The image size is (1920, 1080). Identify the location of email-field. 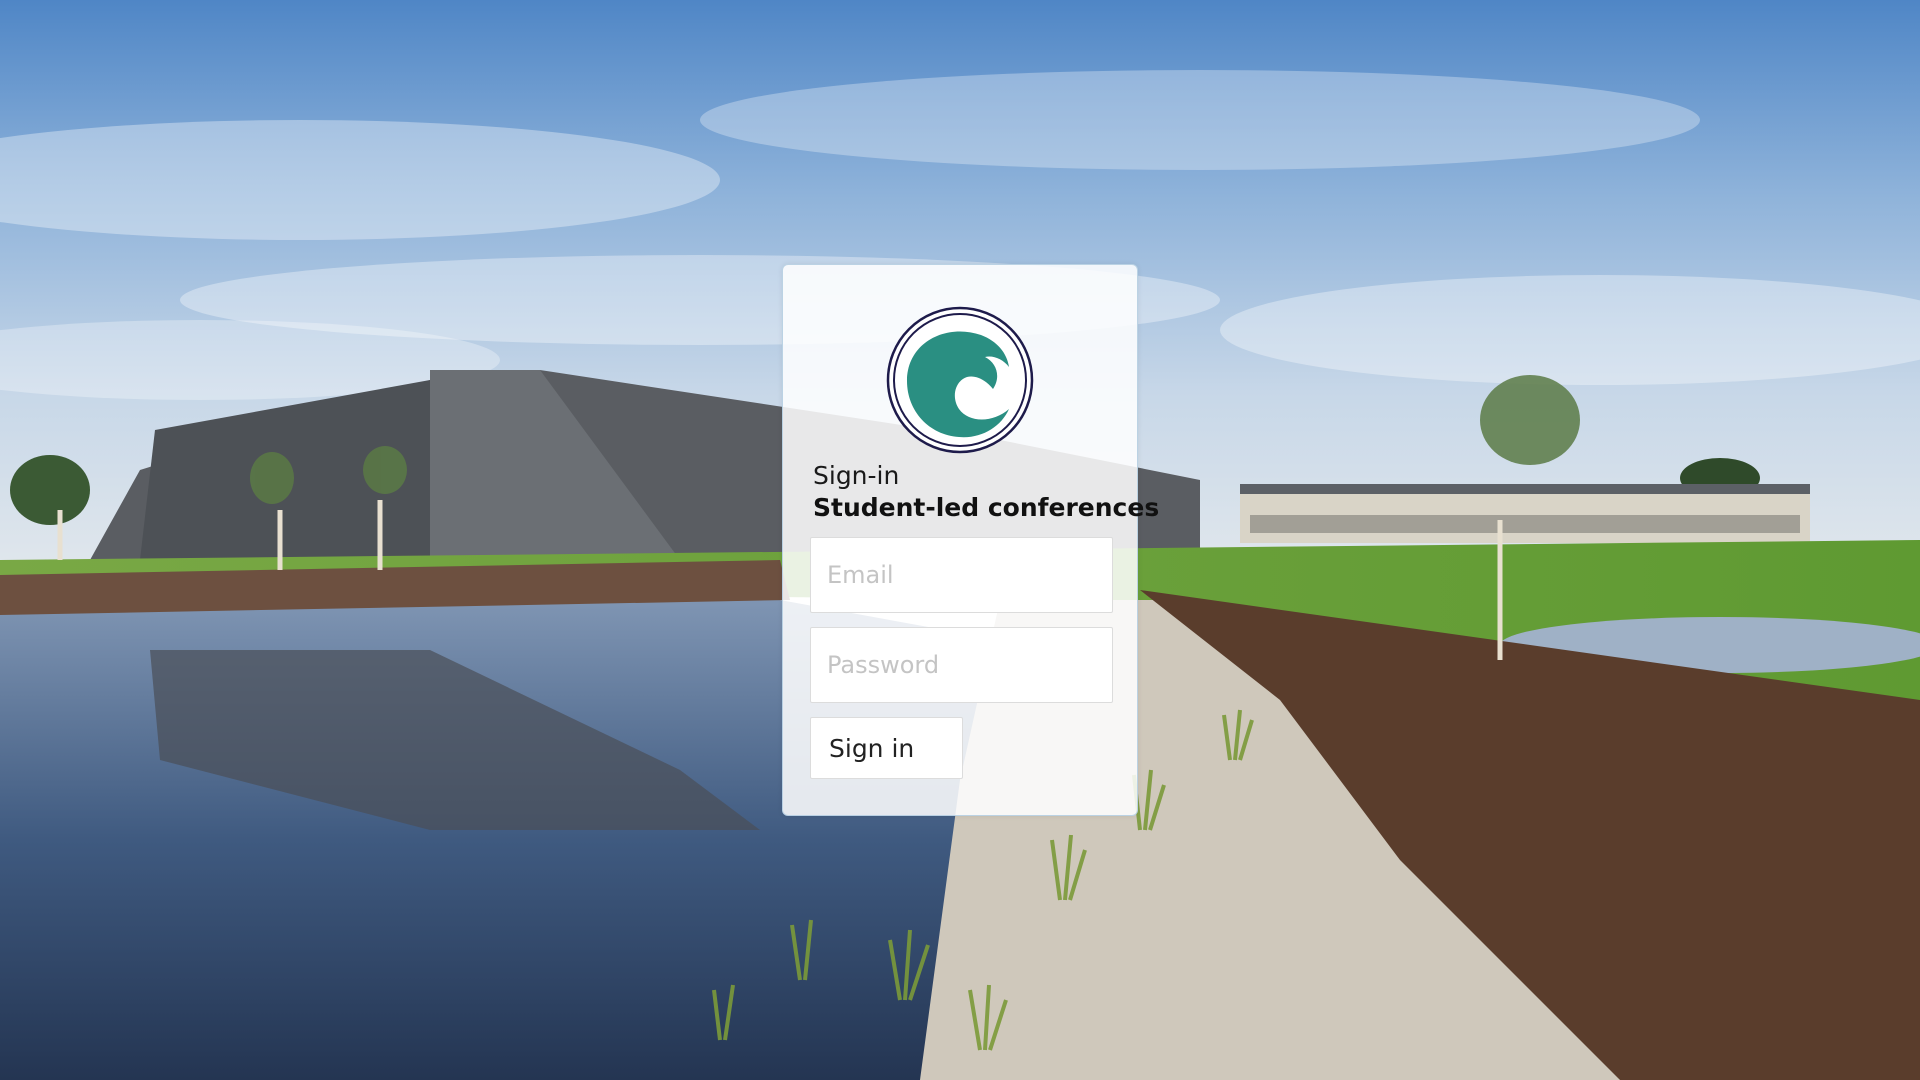
(961, 575).